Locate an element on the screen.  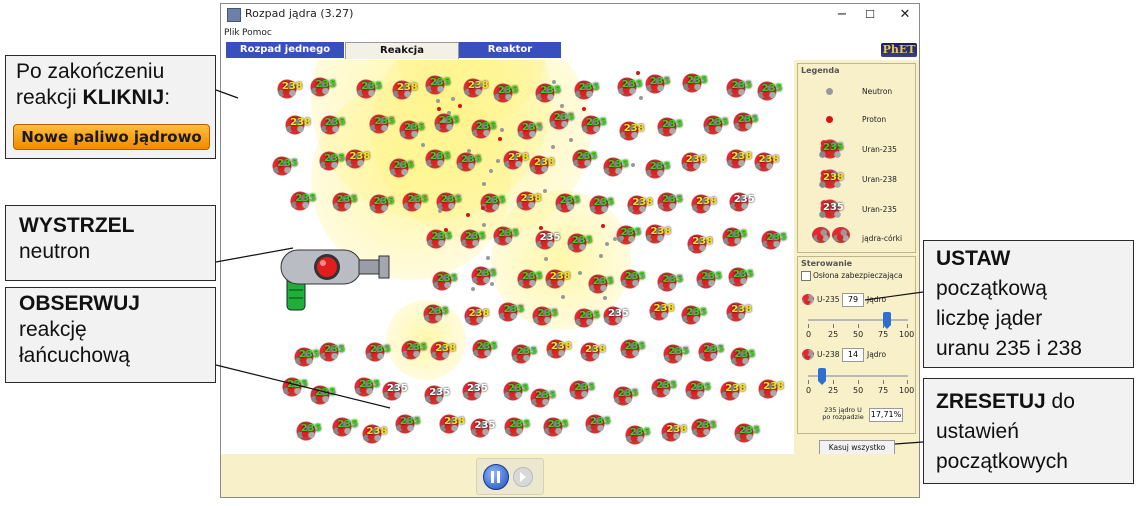
connector-new-fuel is located at coordinates (227, 94).